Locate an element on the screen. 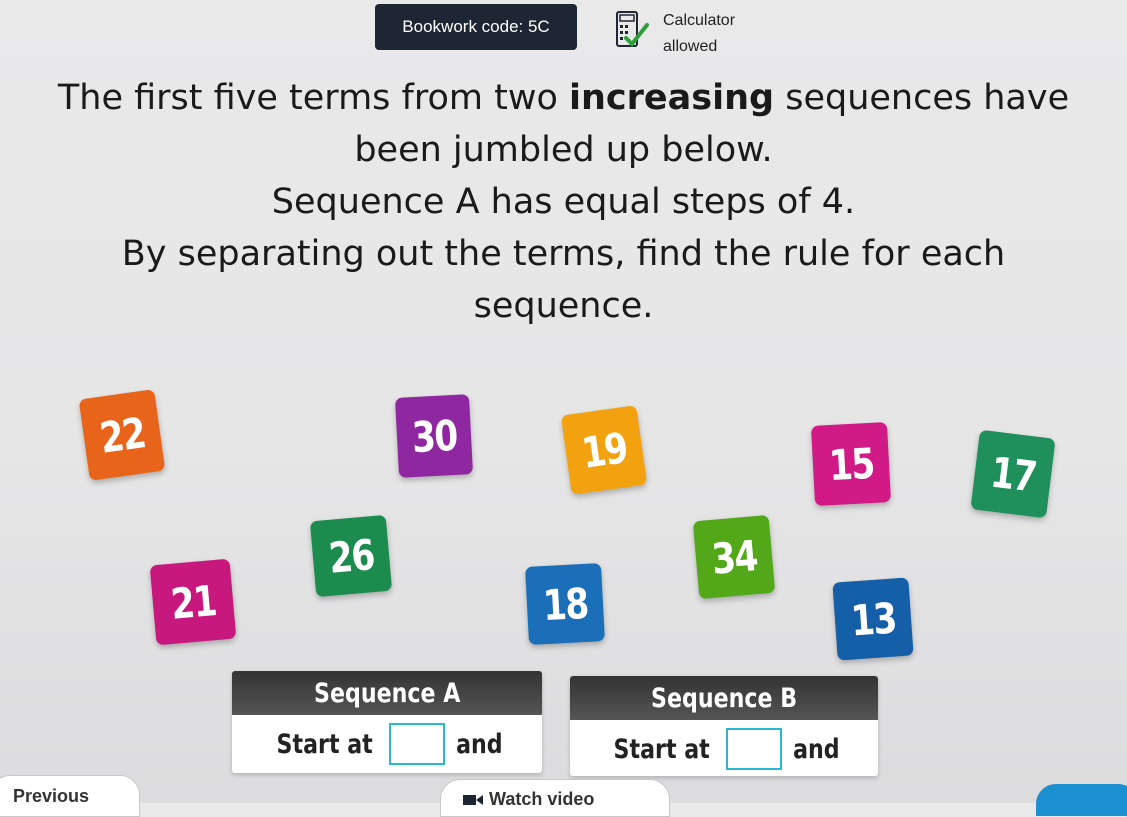  calculator-line1: Calculator is located at coordinates (699, 20).